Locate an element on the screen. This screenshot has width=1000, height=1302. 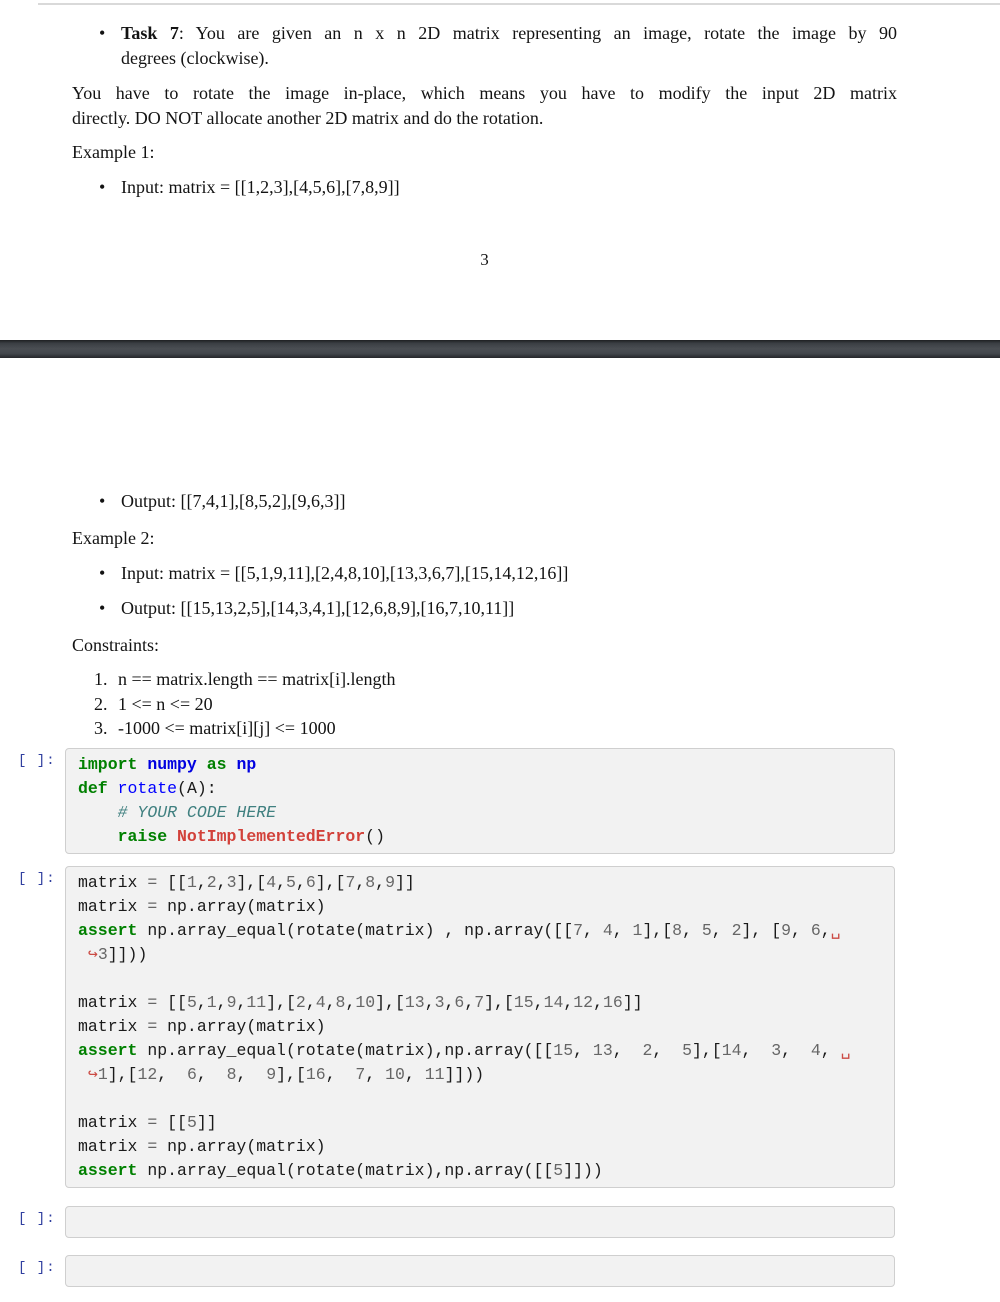
example1-output-text: Output: [[7,4,1],[8,5,2],[9,6,3]] is located at coordinates (233, 501).